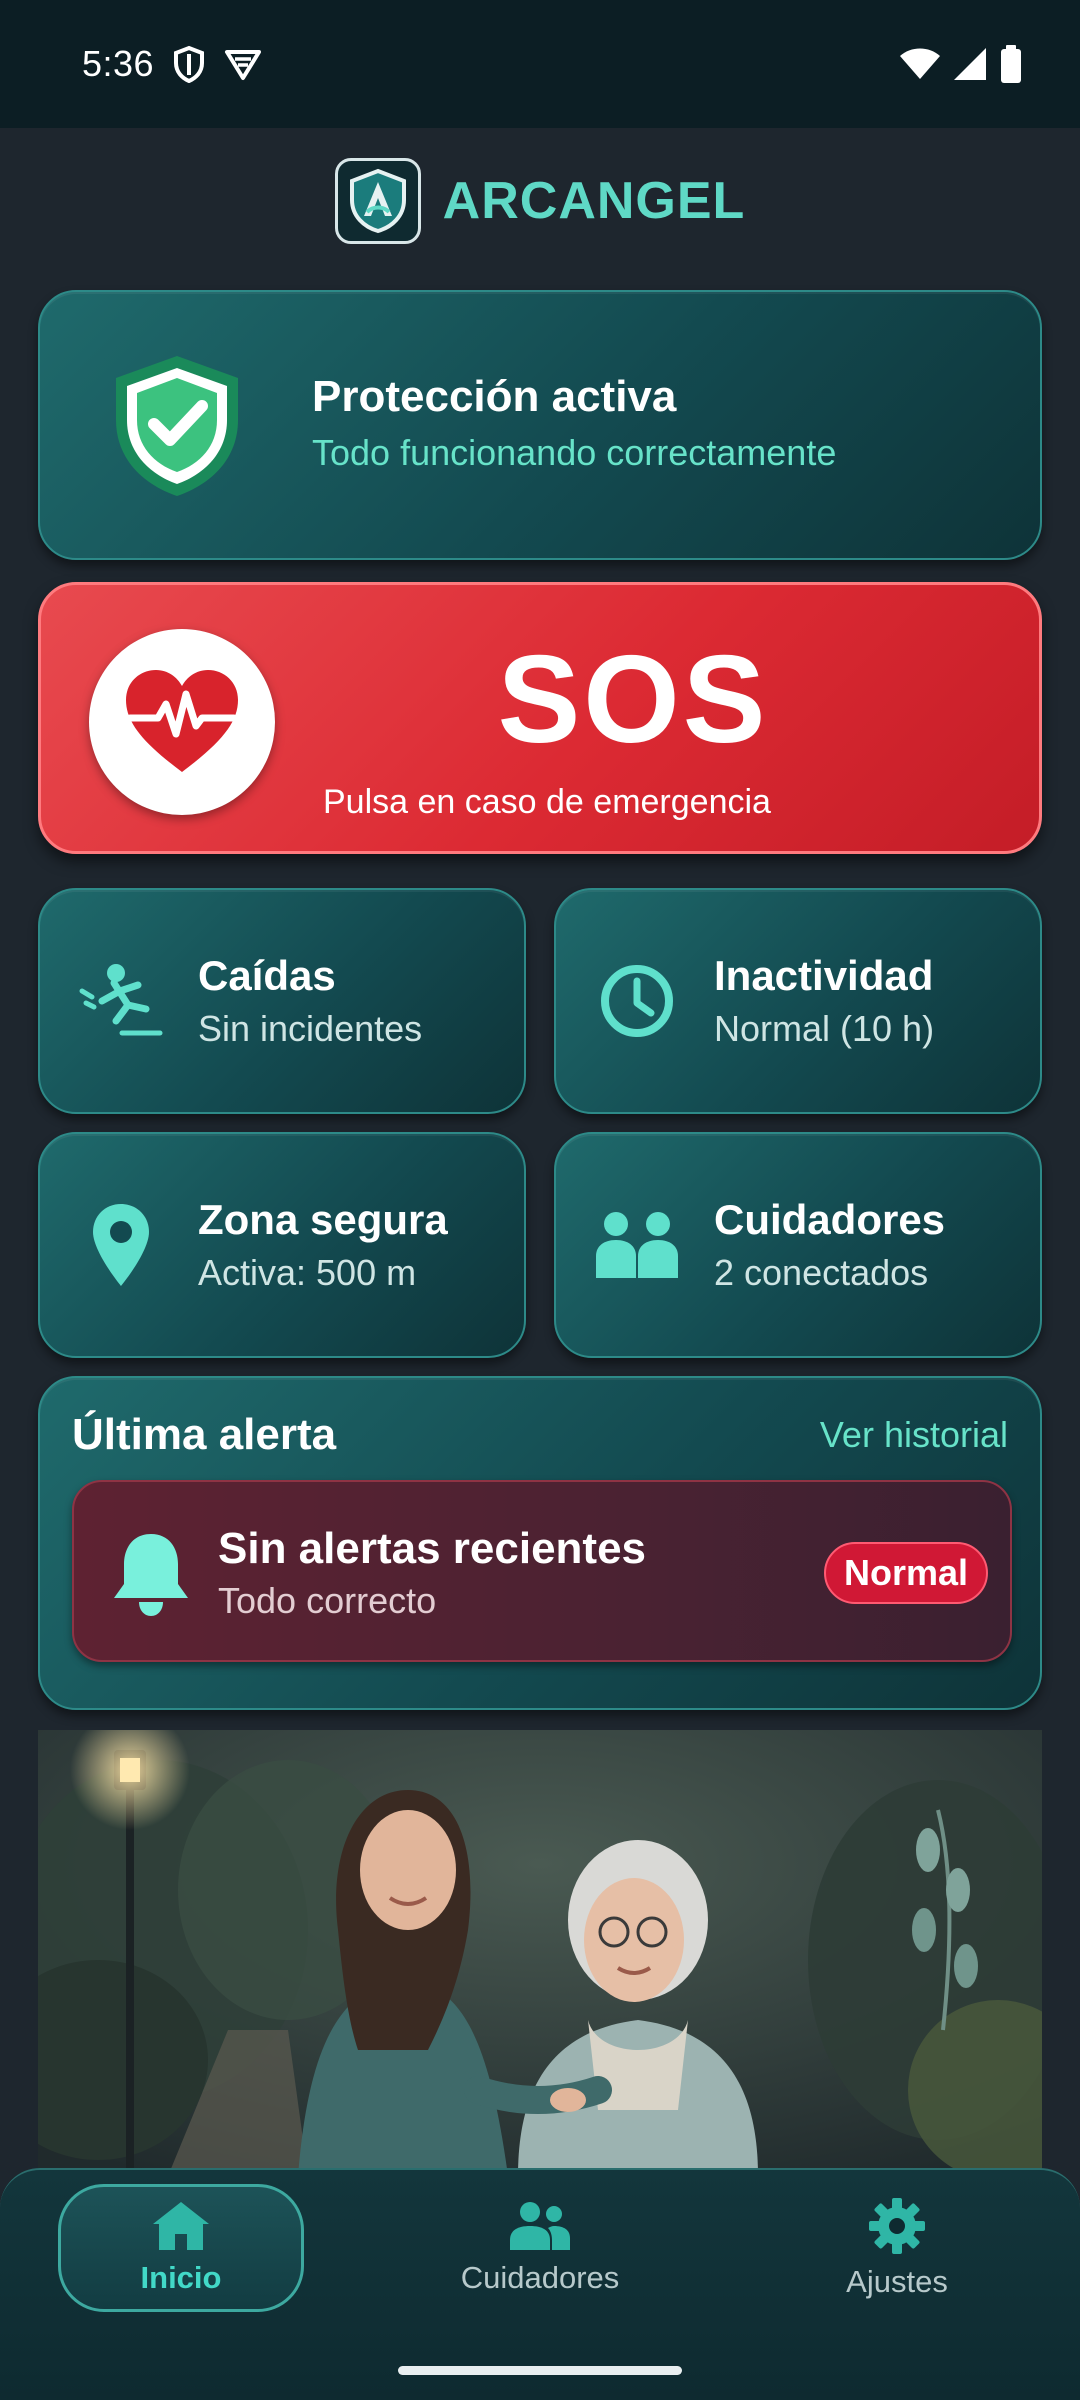 The width and height of the screenshot is (1080, 2400). What do you see at coordinates (432, 1548) in the screenshot?
I see `alert-title: Sin alertas recientes` at bounding box center [432, 1548].